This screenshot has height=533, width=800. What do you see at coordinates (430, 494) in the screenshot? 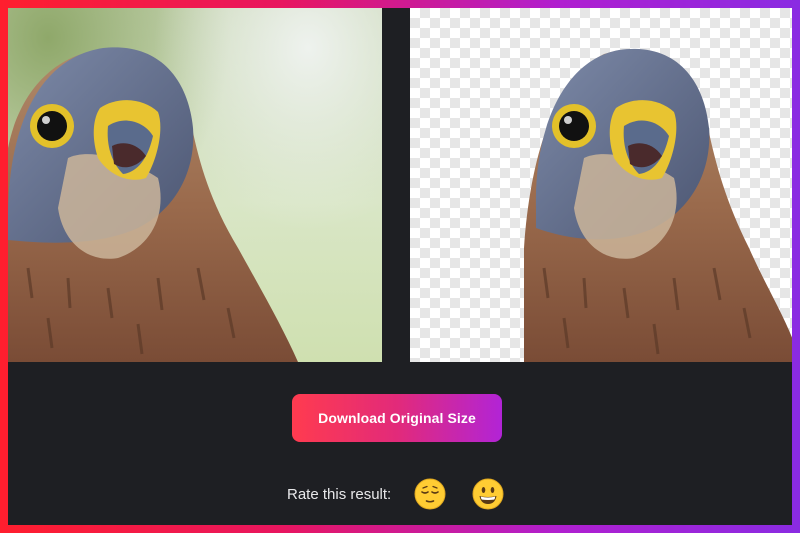
I see `relieved-face-emoji-icon` at bounding box center [430, 494].